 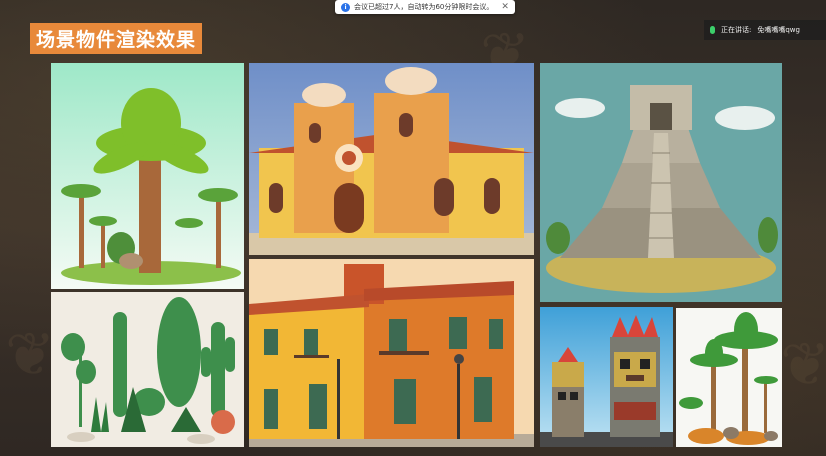 I want to click on microphone-icon, so click(x=712, y=30).